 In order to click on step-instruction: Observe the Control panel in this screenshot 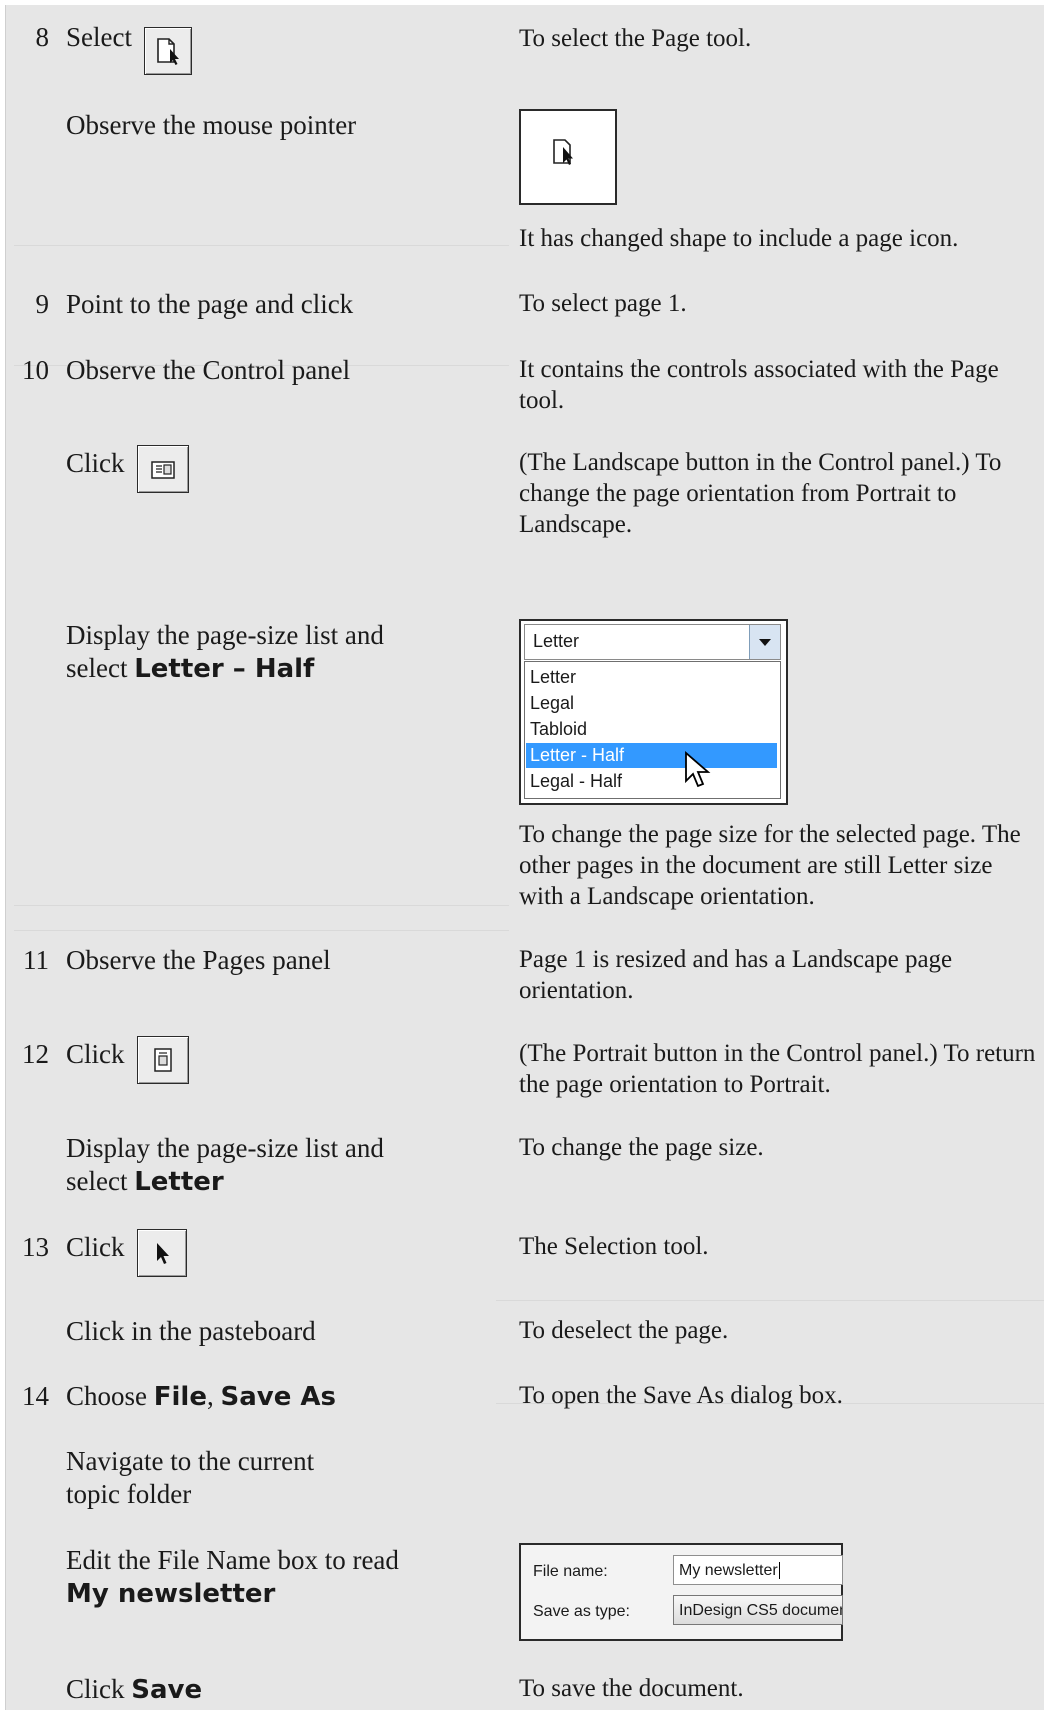, I will do `click(208, 370)`.